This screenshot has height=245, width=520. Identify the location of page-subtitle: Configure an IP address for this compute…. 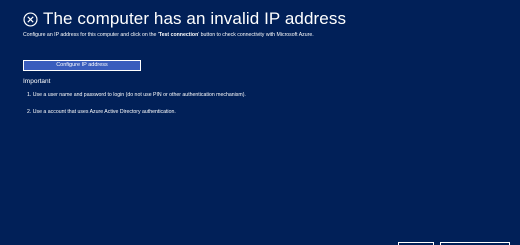
(168, 35).